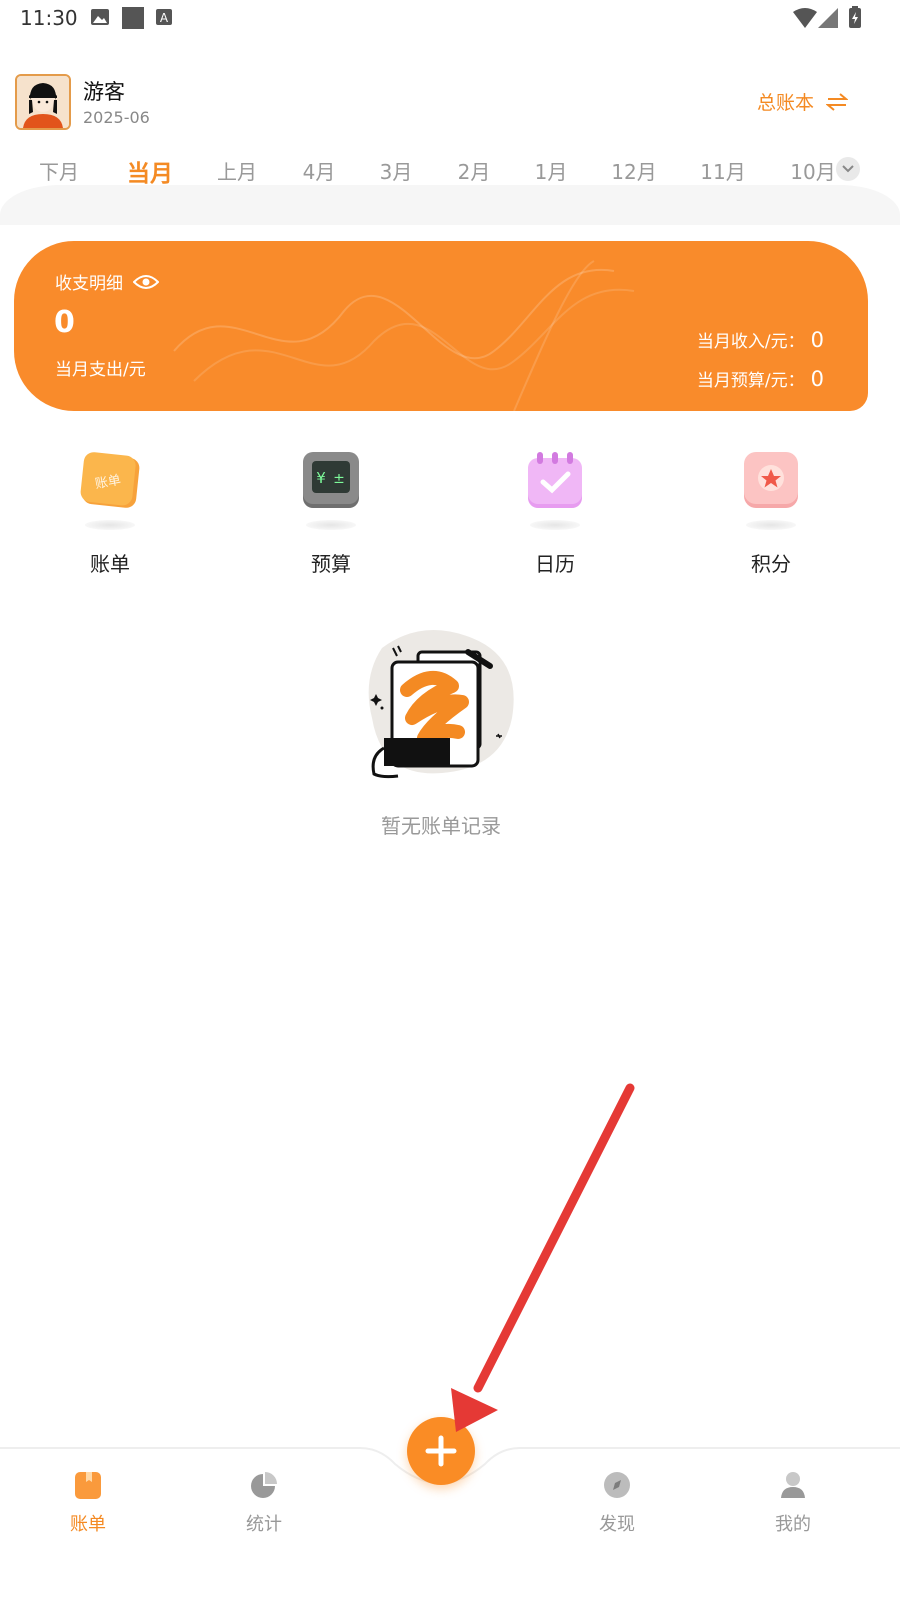  Describe the element at coordinates (441, 826) in the screenshot. I see `empty-state-text: 暂无账单记录` at that location.